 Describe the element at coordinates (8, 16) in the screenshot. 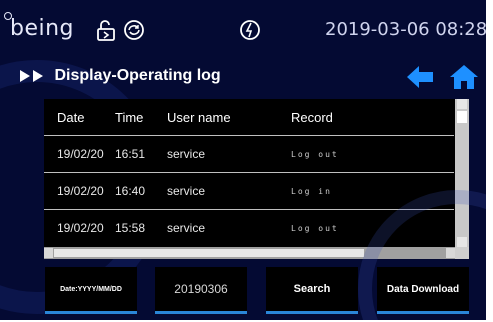

I see `logo-dot` at that location.